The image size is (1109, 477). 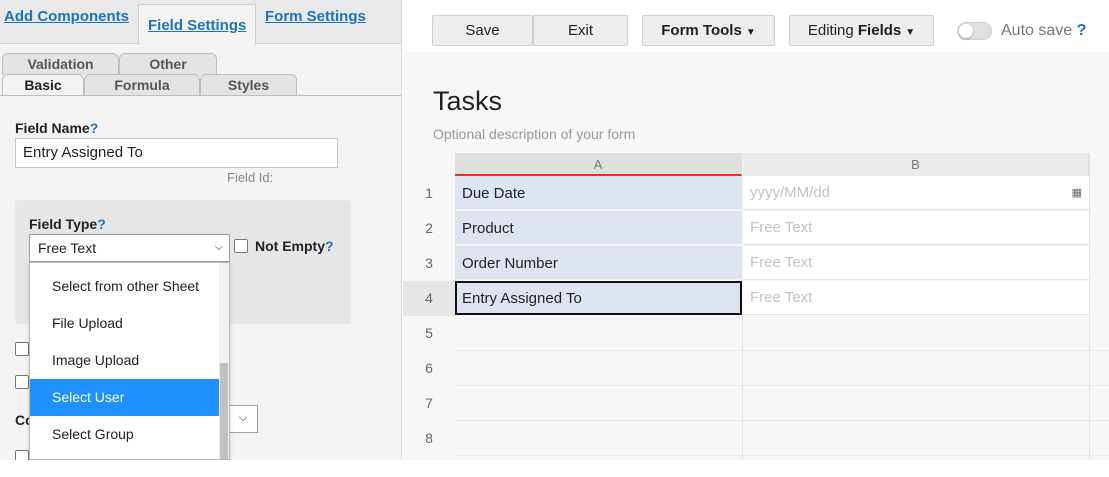 I want to click on dropdown-scrollbar, so click(x=224, y=361).